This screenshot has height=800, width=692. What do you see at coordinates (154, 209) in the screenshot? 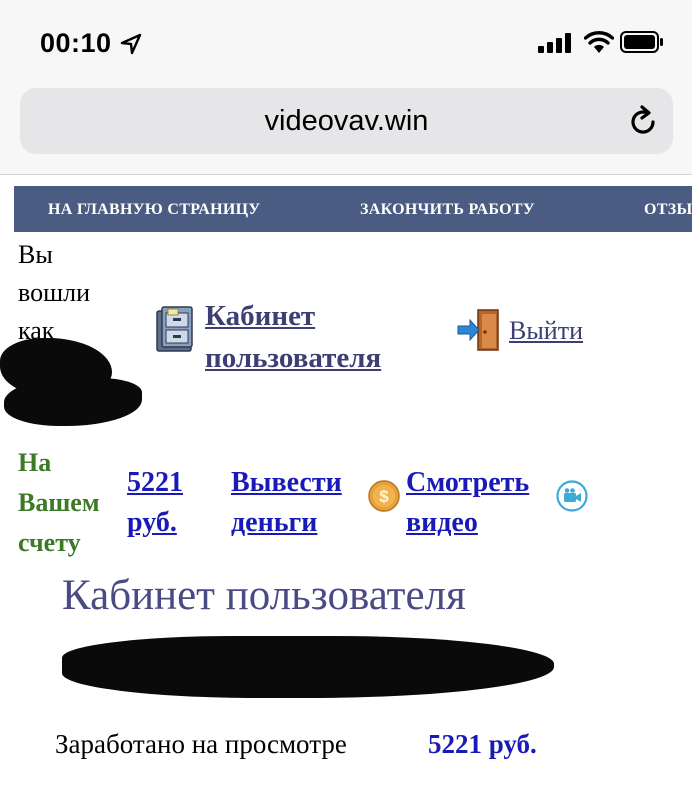
I see `nav-home-link: НА ГЛАВНУЮ СТРАНИЦУ` at bounding box center [154, 209].